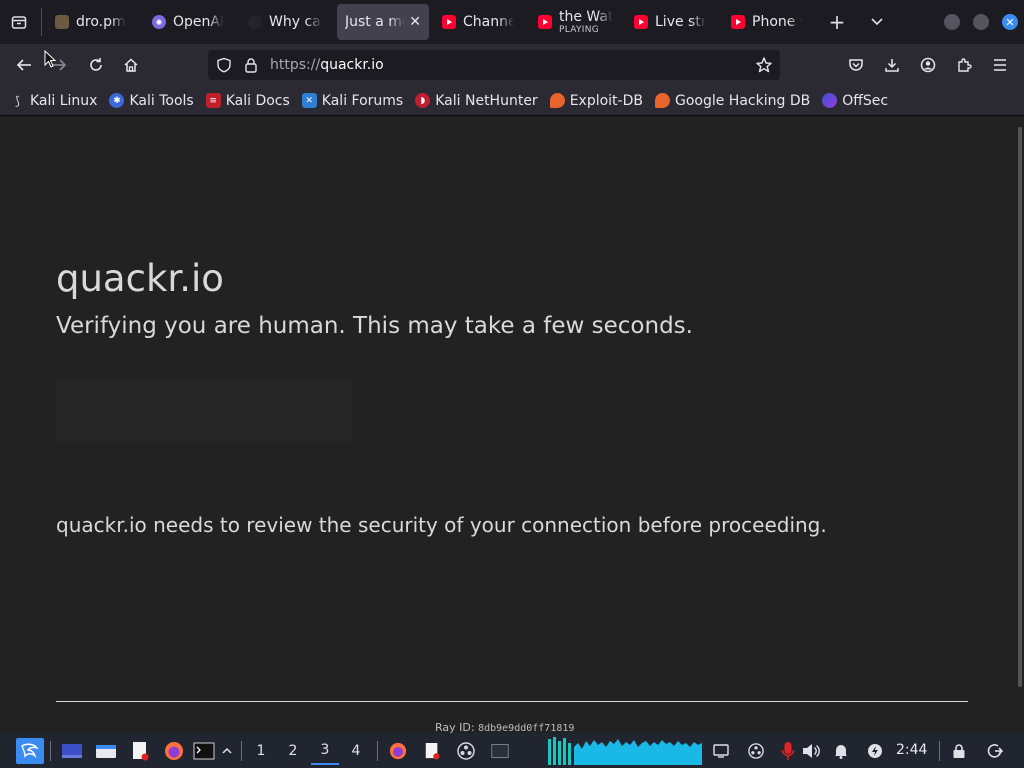  Describe the element at coordinates (557, 100) in the screenshot. I see `exploit-db-icon` at that location.